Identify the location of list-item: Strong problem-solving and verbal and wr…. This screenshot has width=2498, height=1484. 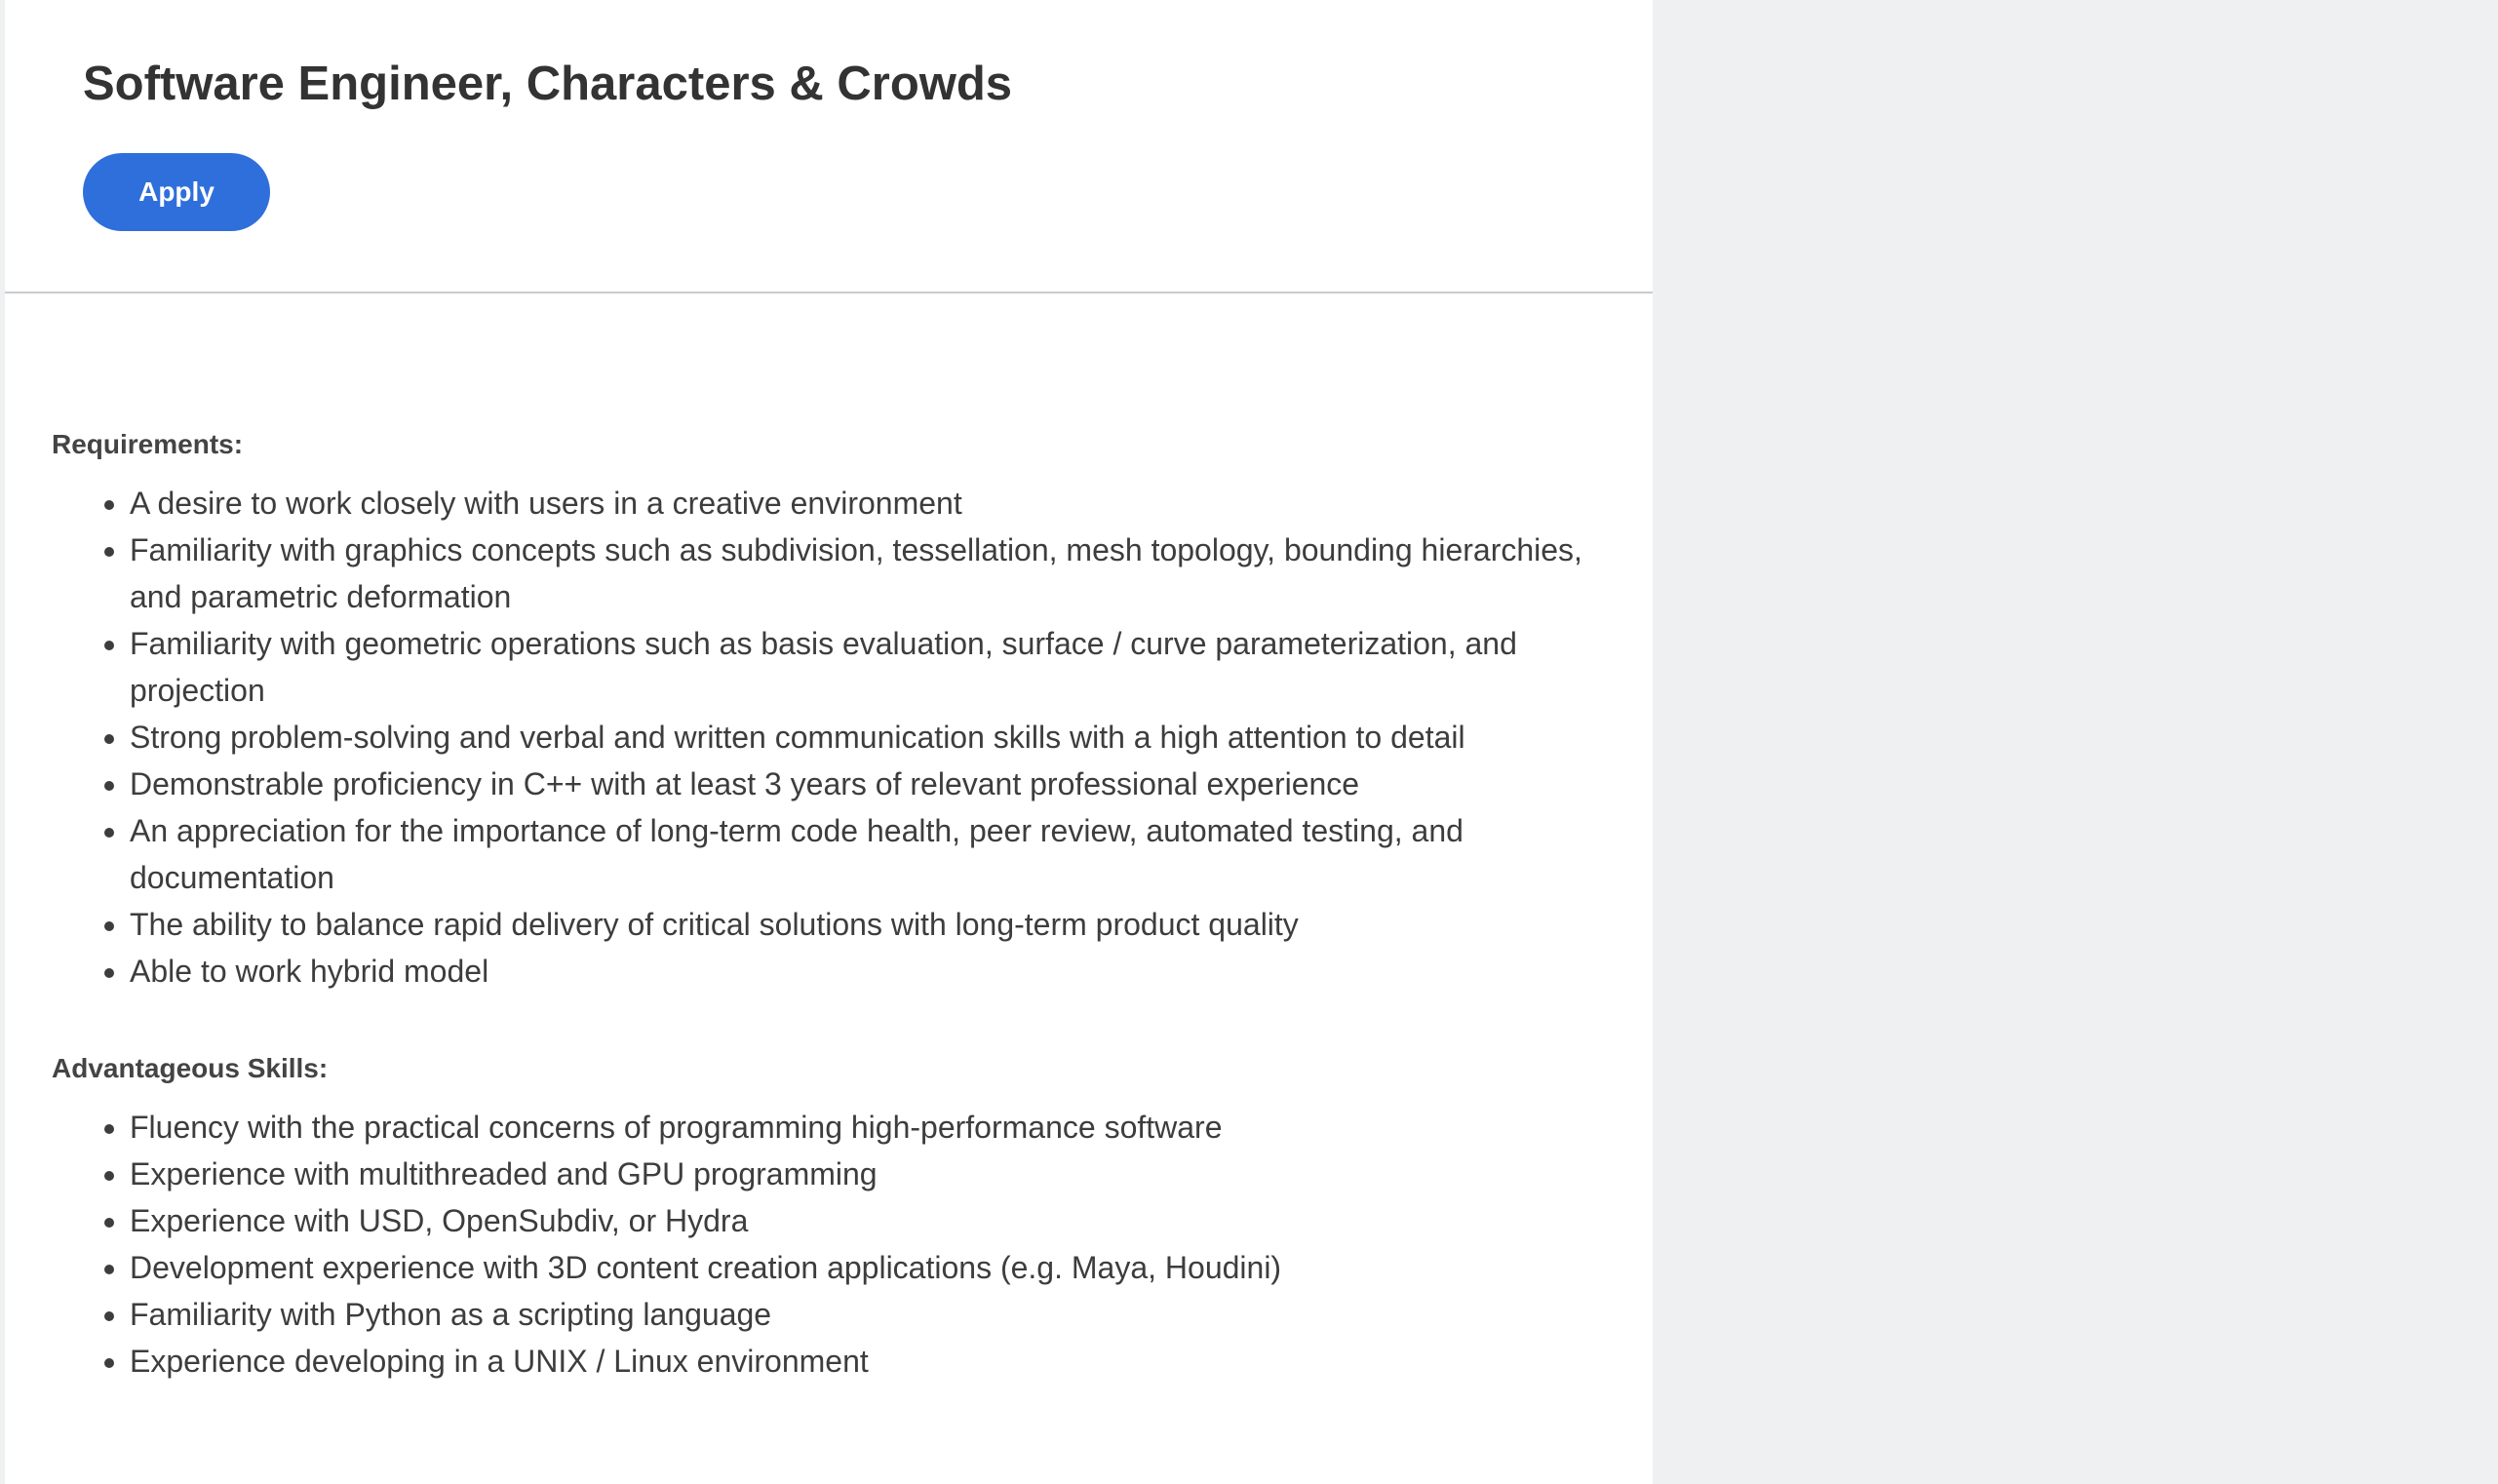
(861, 737).